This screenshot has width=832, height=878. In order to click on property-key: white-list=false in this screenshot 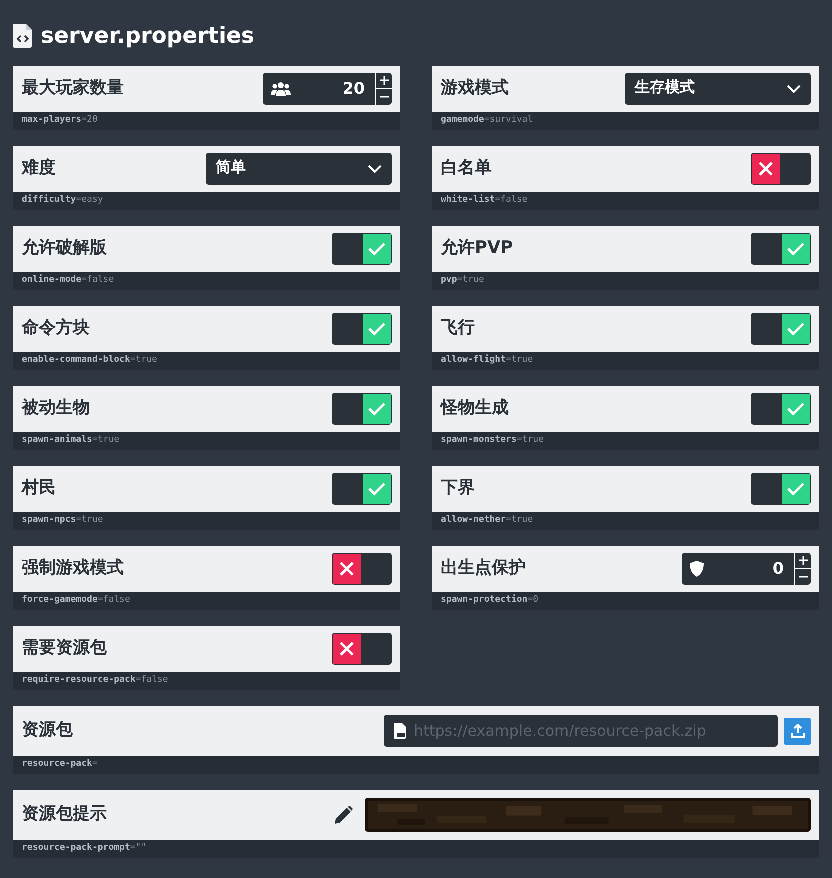, I will do `click(484, 201)`.